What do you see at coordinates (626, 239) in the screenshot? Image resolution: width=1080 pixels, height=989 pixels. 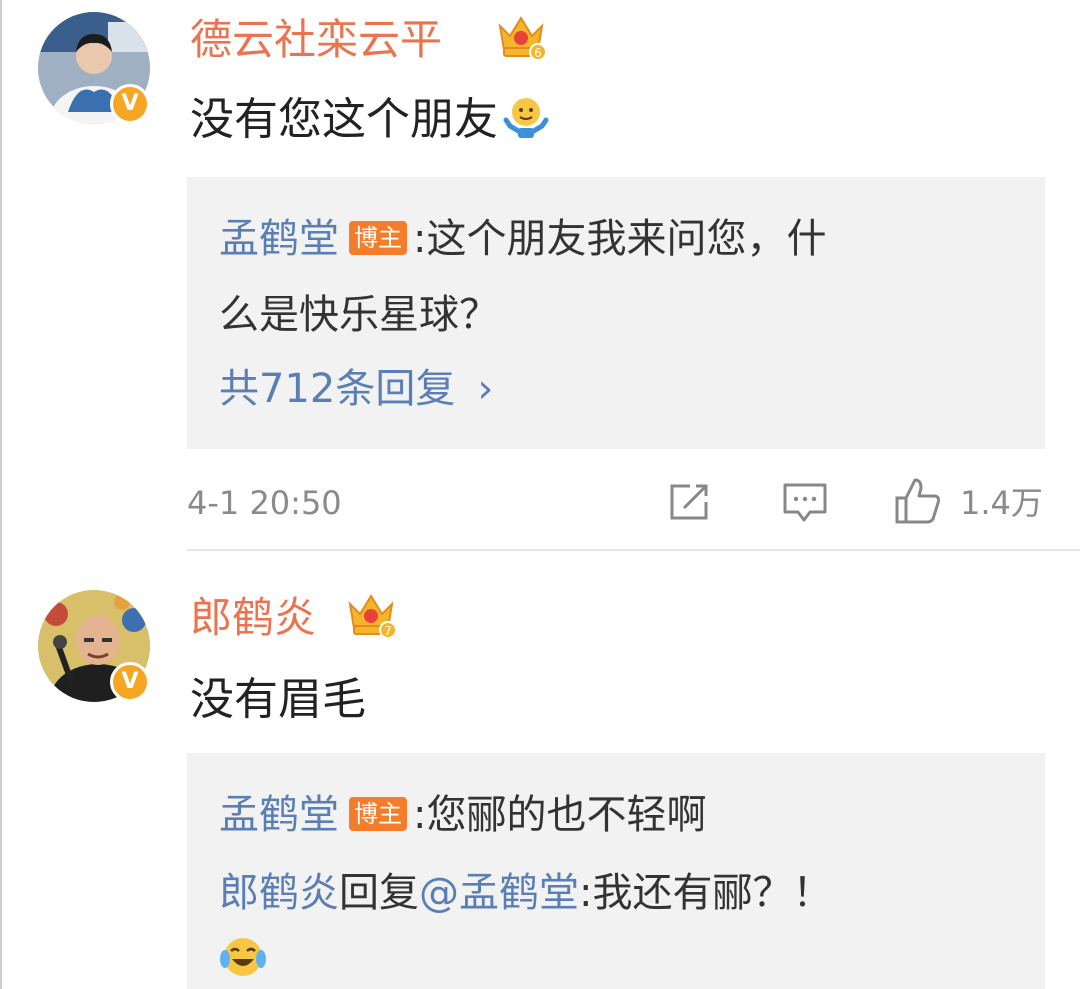 I see `reply-text-1: 这个朋友我来问您，什` at bounding box center [626, 239].